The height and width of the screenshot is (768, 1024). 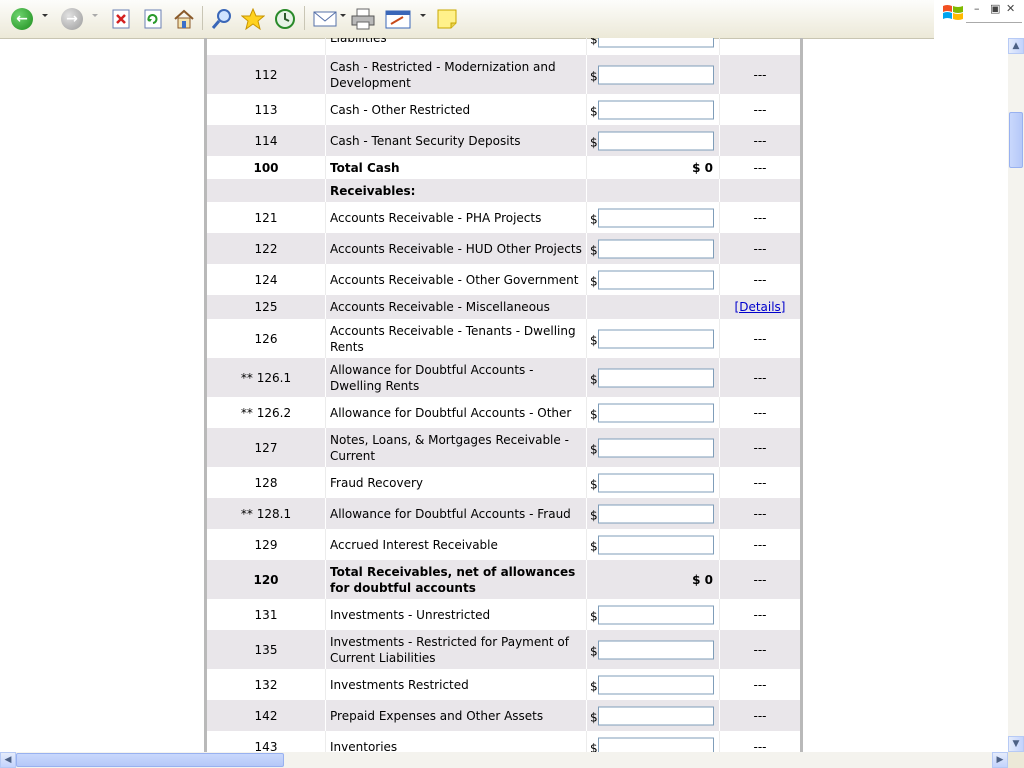 I want to click on table-row: 114 Cash - Tenant Security Deposits $ ---, so click(x=503, y=140).